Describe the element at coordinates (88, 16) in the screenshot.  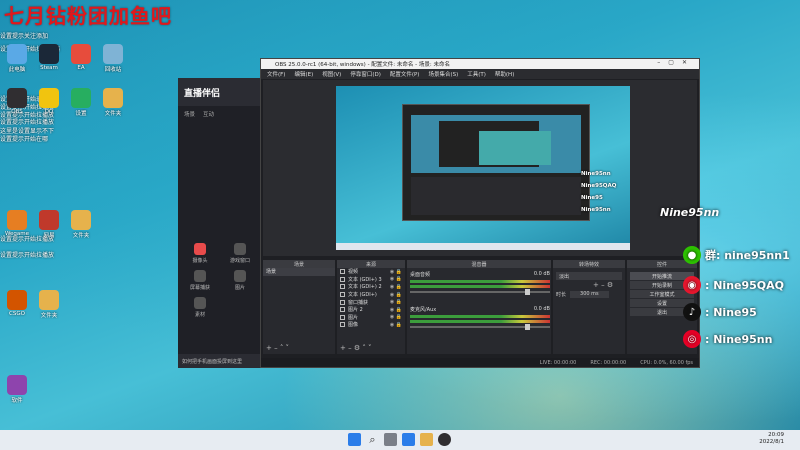
I see `banner-text: 七月钻粉团加鱼吧` at that location.